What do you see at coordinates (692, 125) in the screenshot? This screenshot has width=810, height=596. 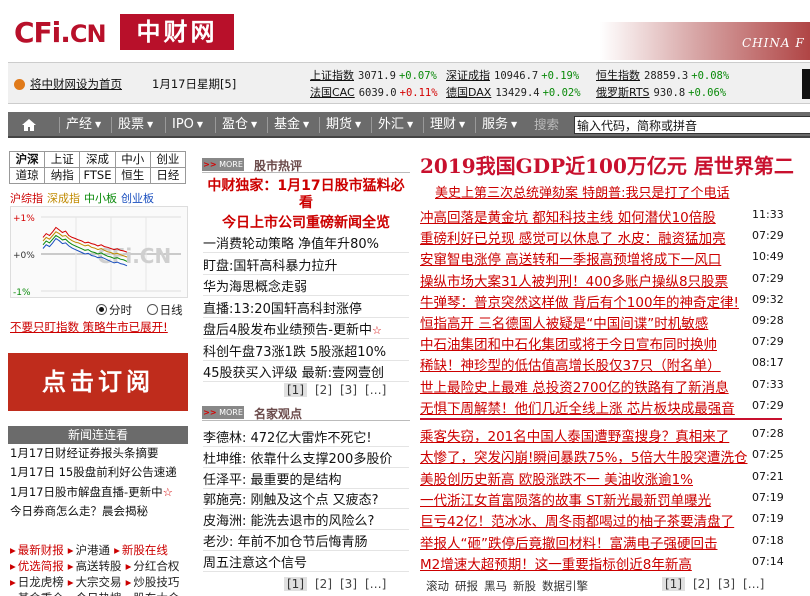 I see `search-input` at bounding box center [692, 125].